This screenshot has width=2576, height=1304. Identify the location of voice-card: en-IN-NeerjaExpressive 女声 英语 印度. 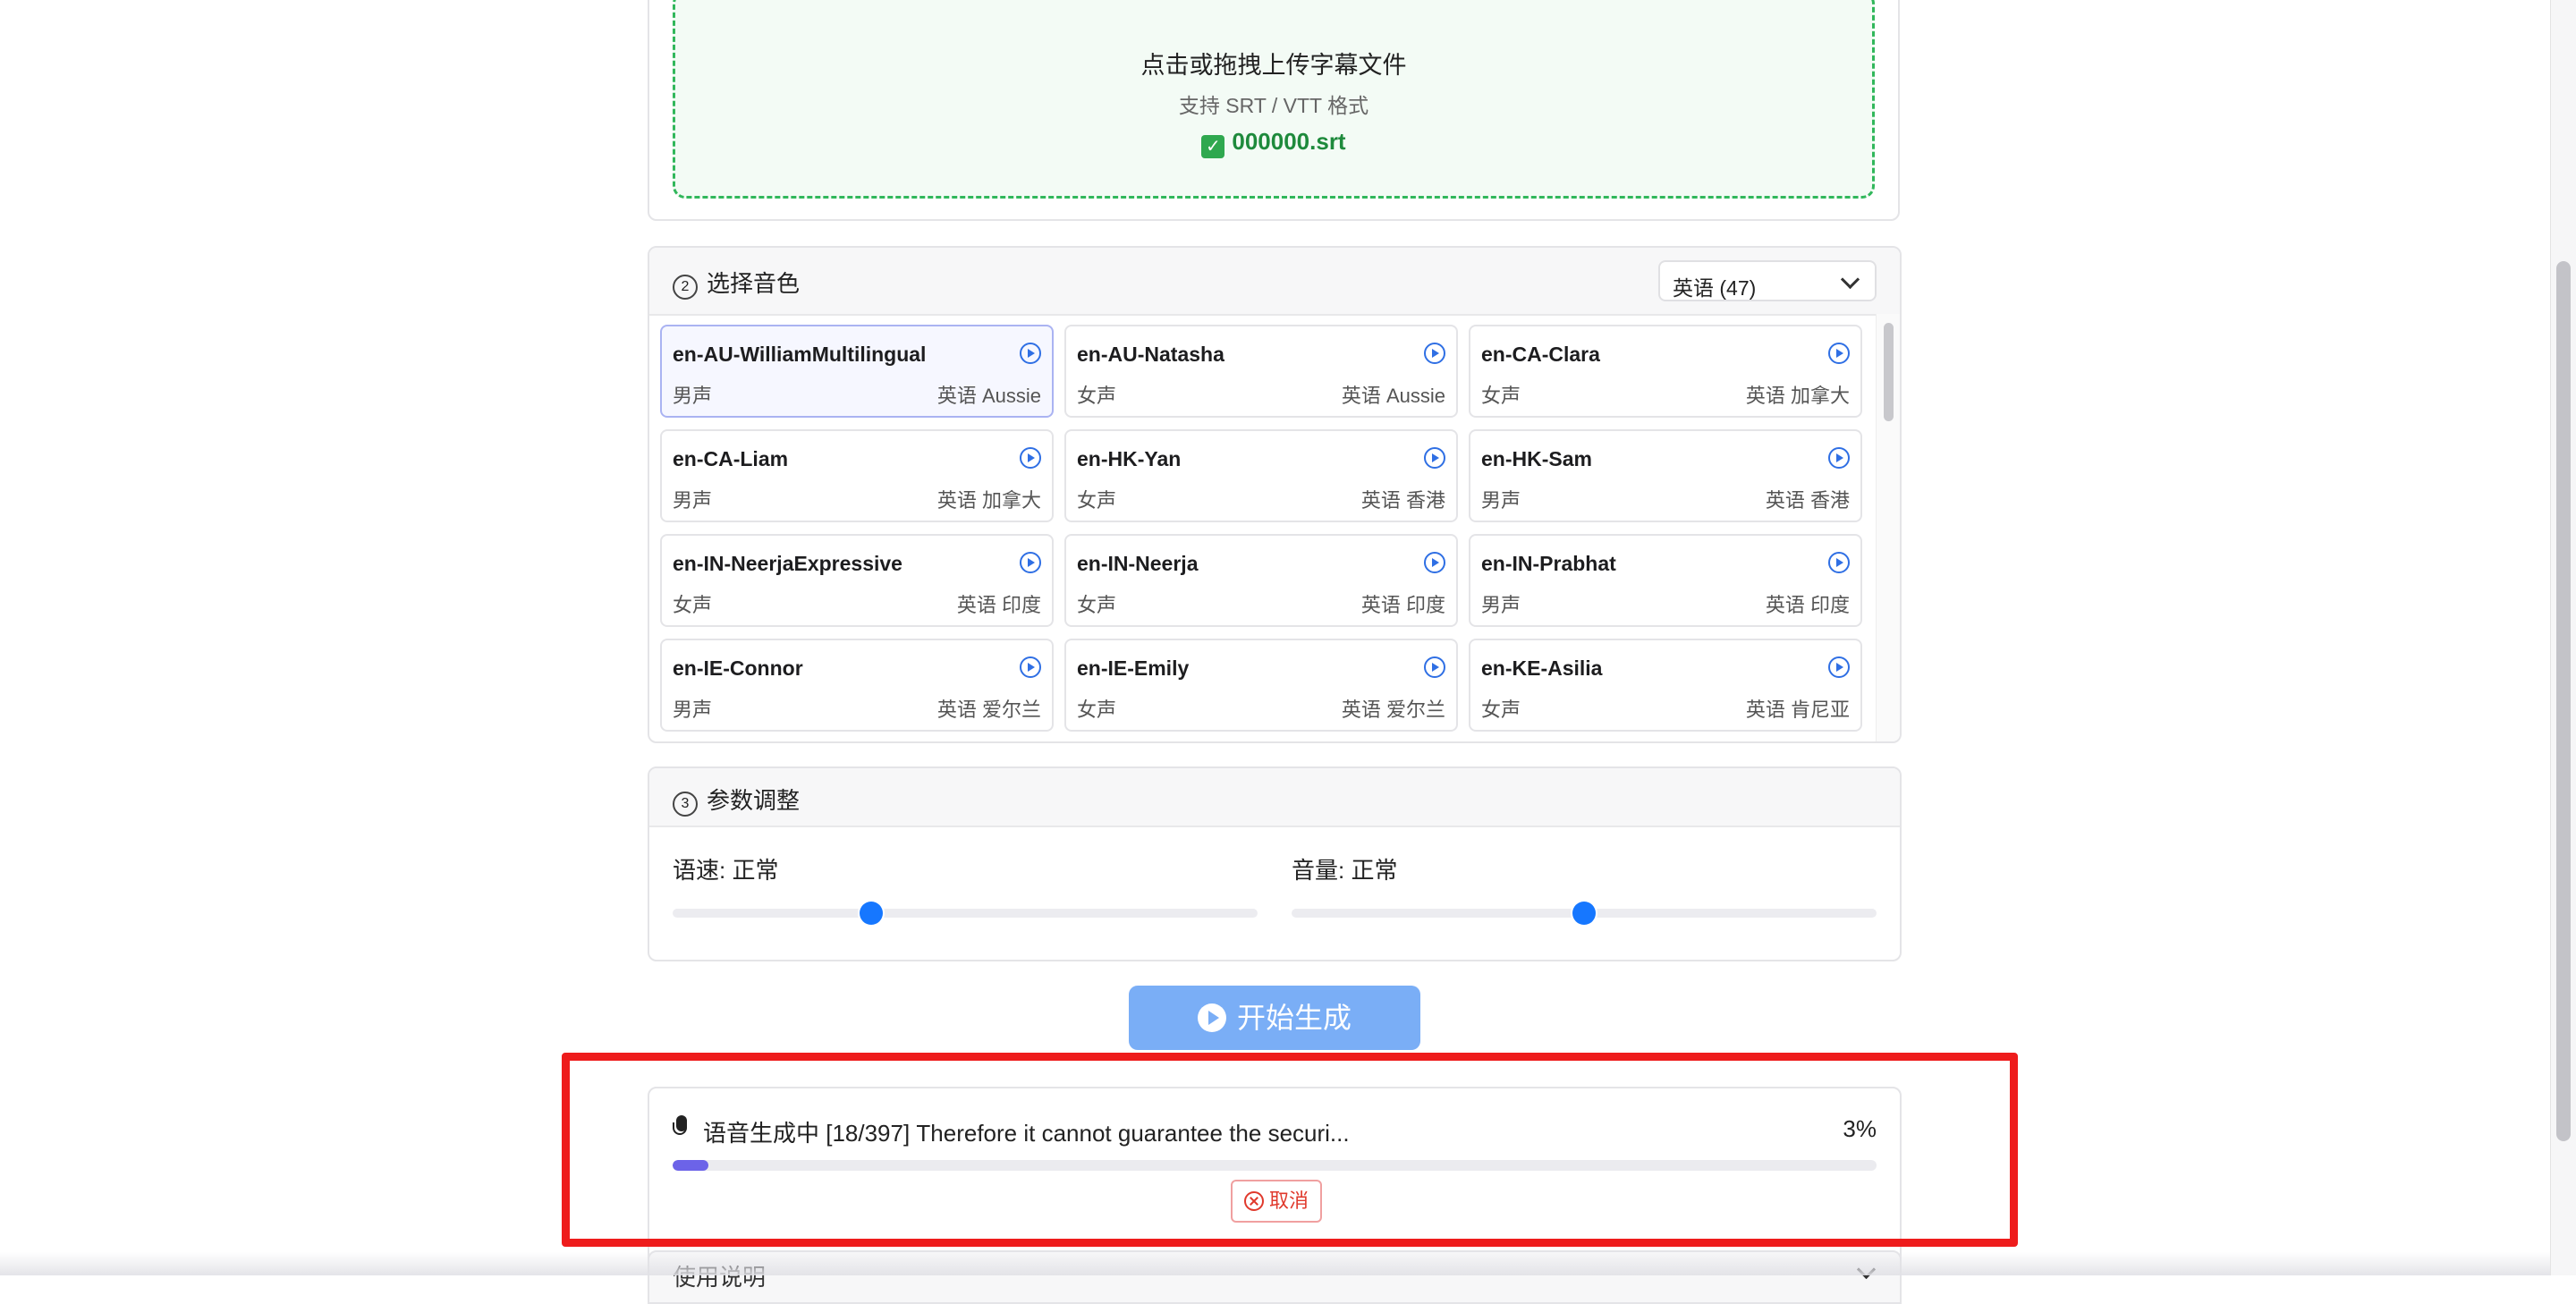
(857, 581).